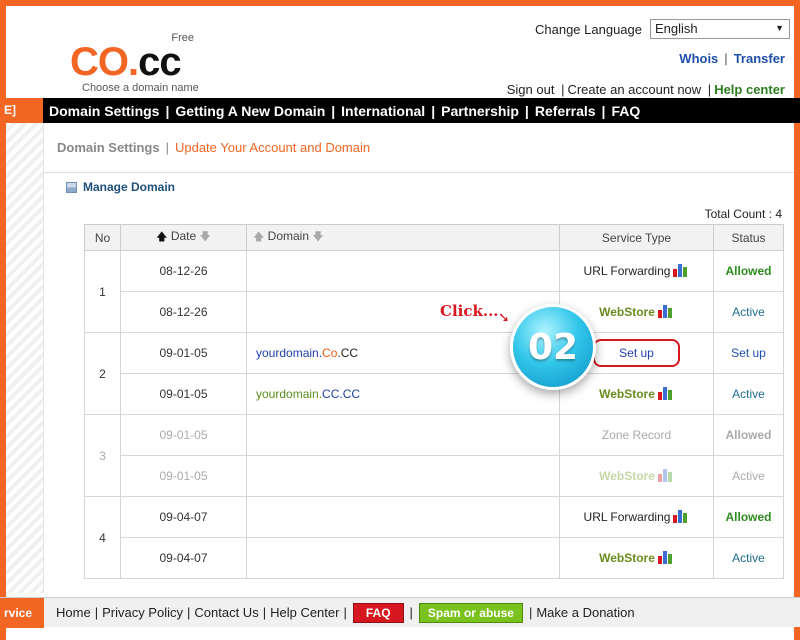 The height and width of the screenshot is (640, 800). I want to click on language-switcher: Change Language English ▼, so click(662, 29).